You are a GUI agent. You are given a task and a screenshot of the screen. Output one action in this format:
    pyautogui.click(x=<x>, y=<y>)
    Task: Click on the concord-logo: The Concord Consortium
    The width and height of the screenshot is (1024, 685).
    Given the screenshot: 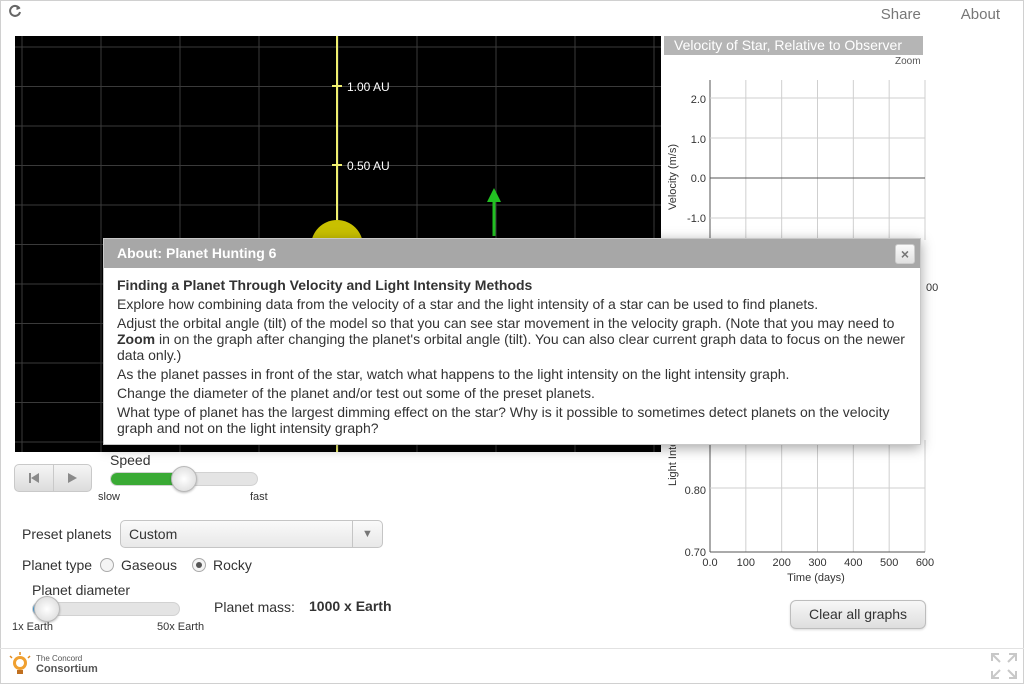 What is the action you would take?
    pyautogui.click(x=53, y=664)
    